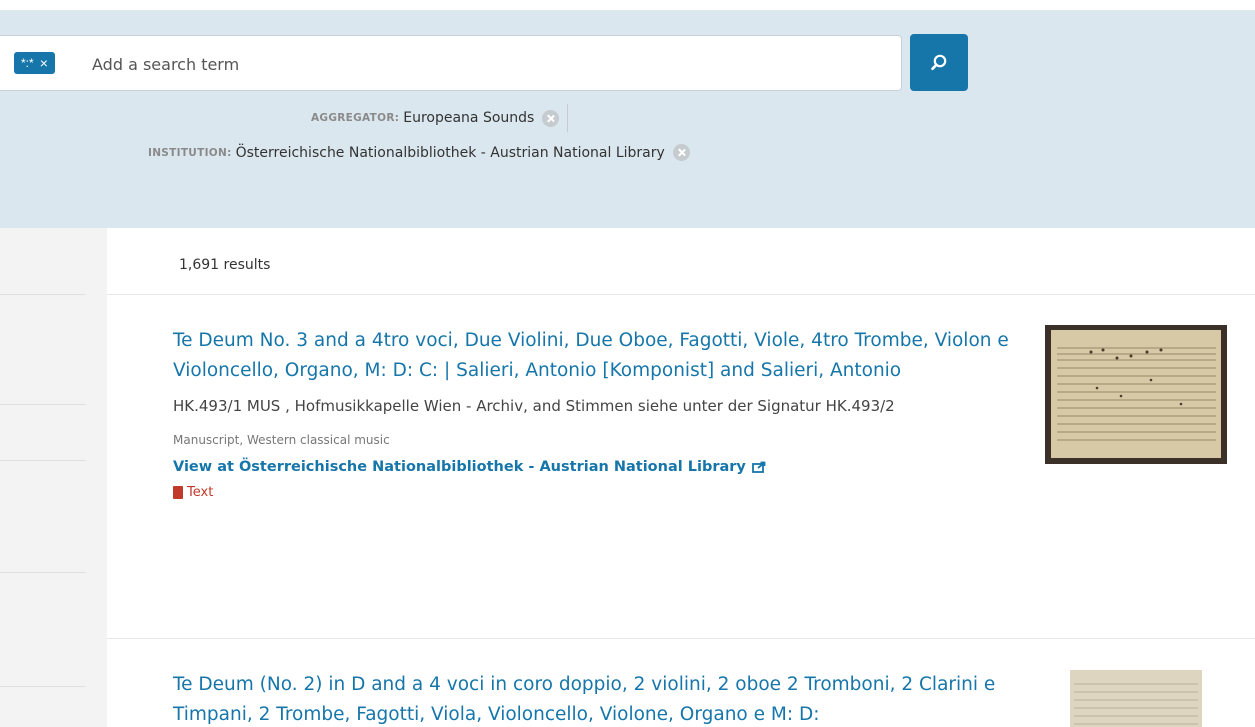  I want to click on search-icon, so click(939, 62).